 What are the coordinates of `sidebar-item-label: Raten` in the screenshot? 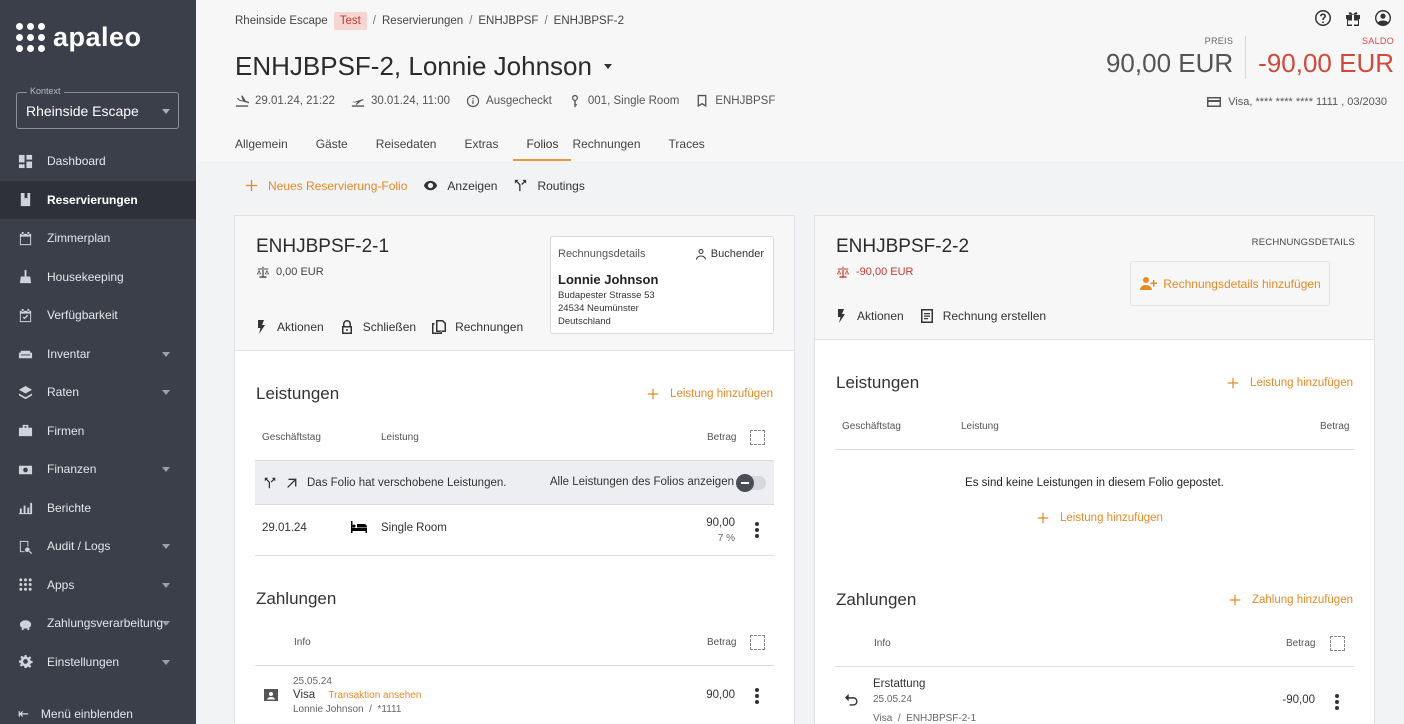 It's located at (63, 392).